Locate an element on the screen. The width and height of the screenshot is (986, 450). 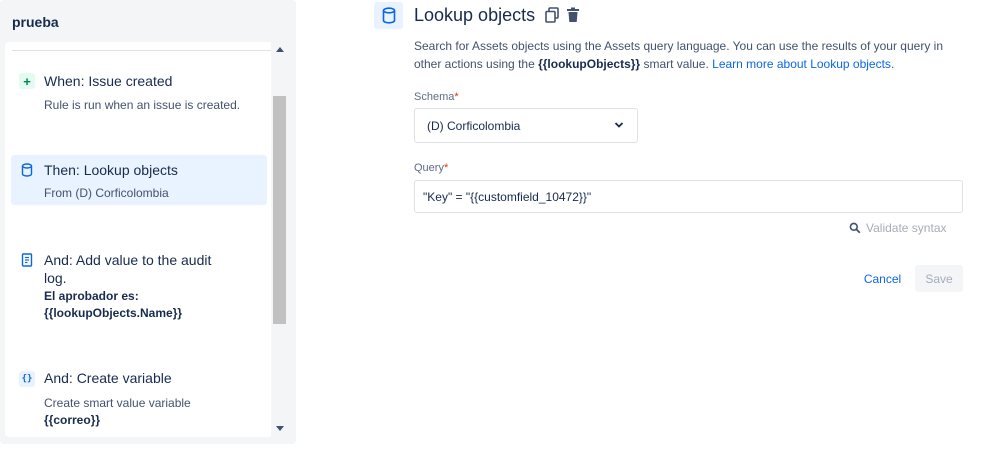
rule-name: prueba is located at coordinates (35, 22).